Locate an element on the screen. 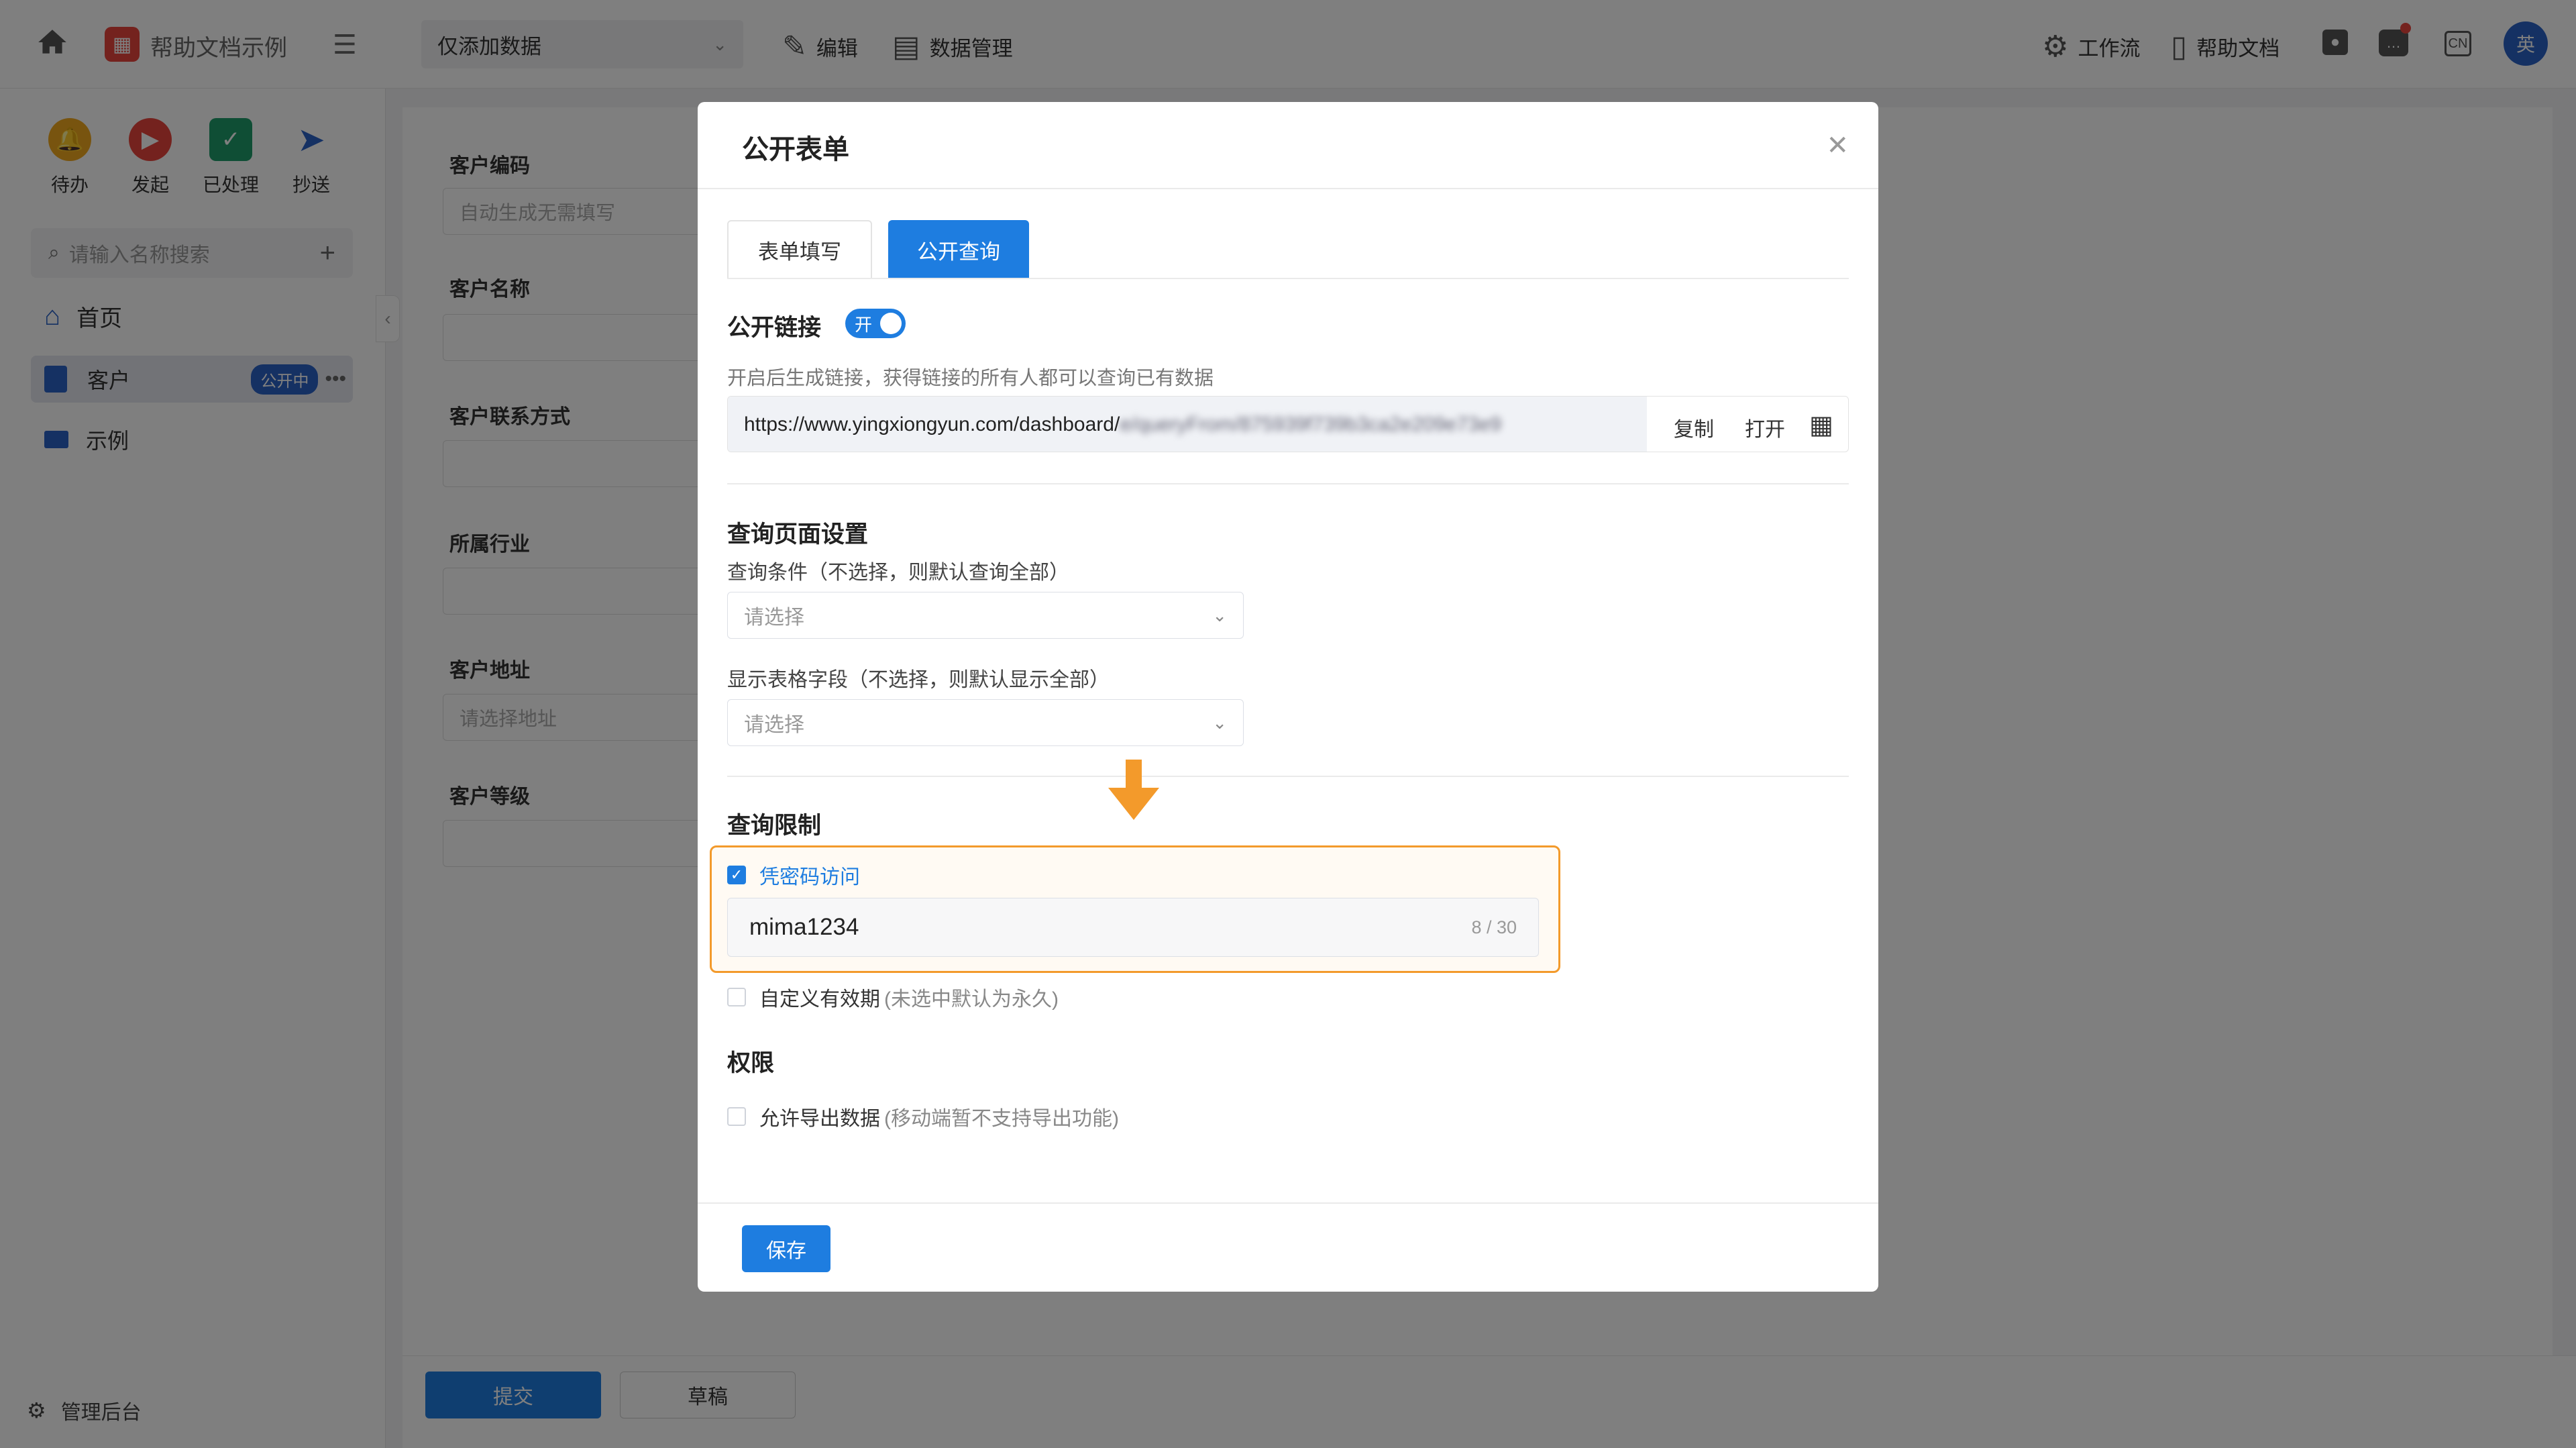 This screenshot has height=1448, width=2576. password-access-checkbox: ✓ 凭密码访问 is located at coordinates (793, 875).